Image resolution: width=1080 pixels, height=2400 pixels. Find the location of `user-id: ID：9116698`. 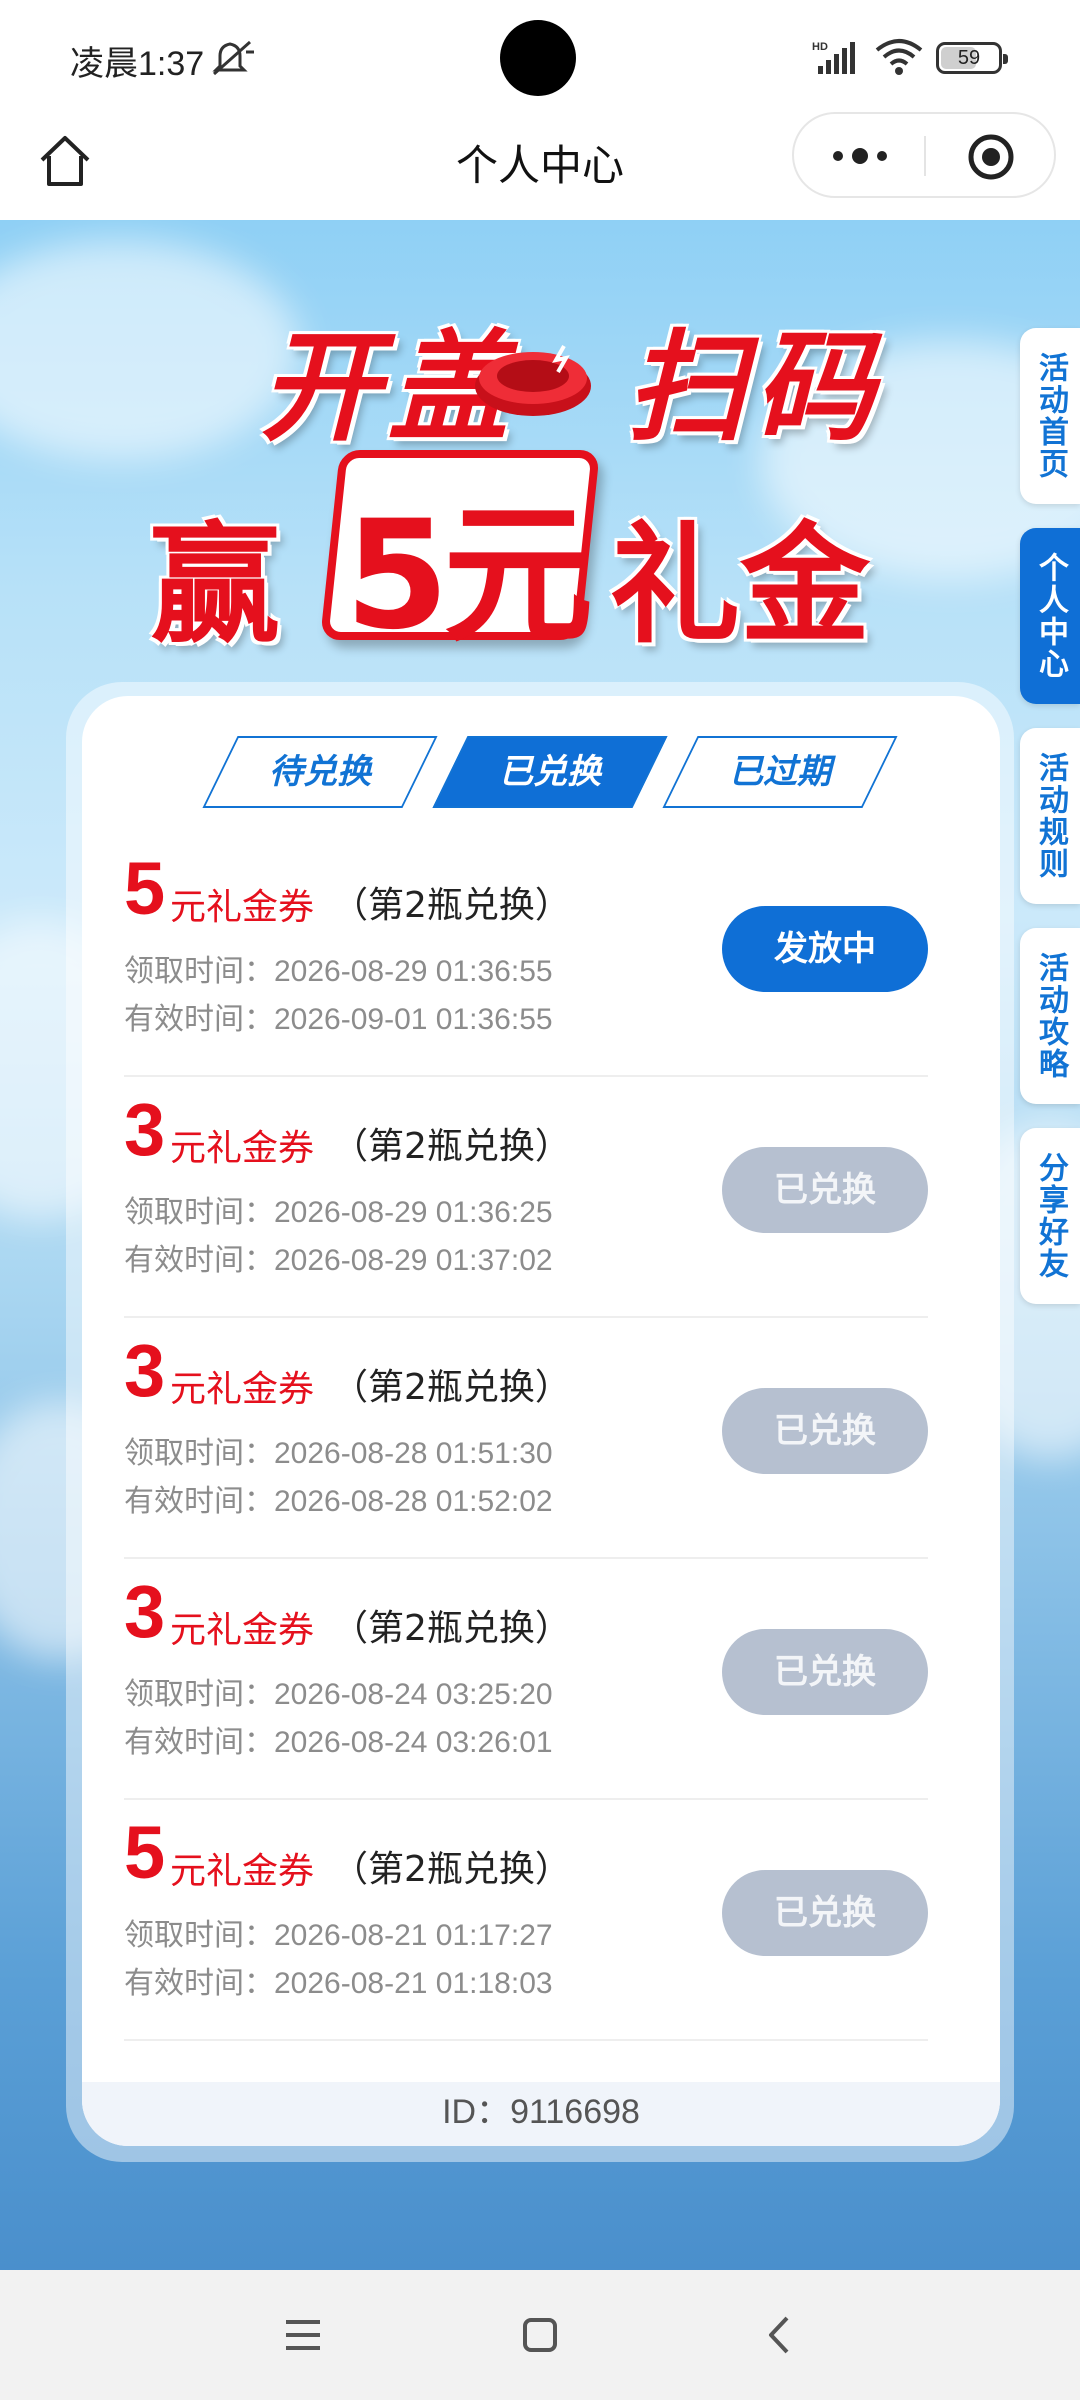

user-id: ID：9116698 is located at coordinates (541, 2114).